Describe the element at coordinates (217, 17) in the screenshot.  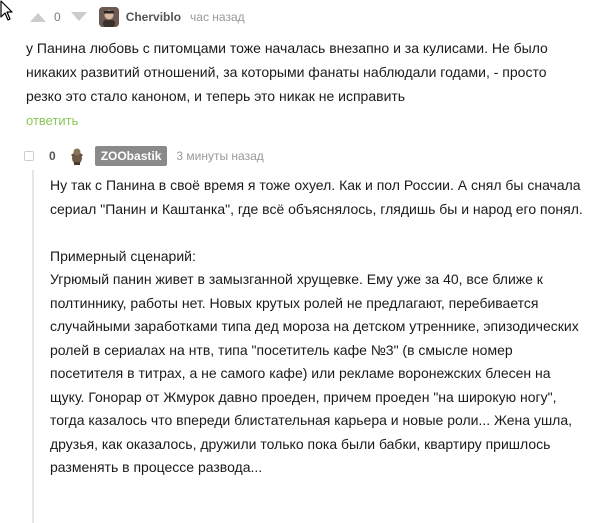
I see `comment-time: час назад` at that location.